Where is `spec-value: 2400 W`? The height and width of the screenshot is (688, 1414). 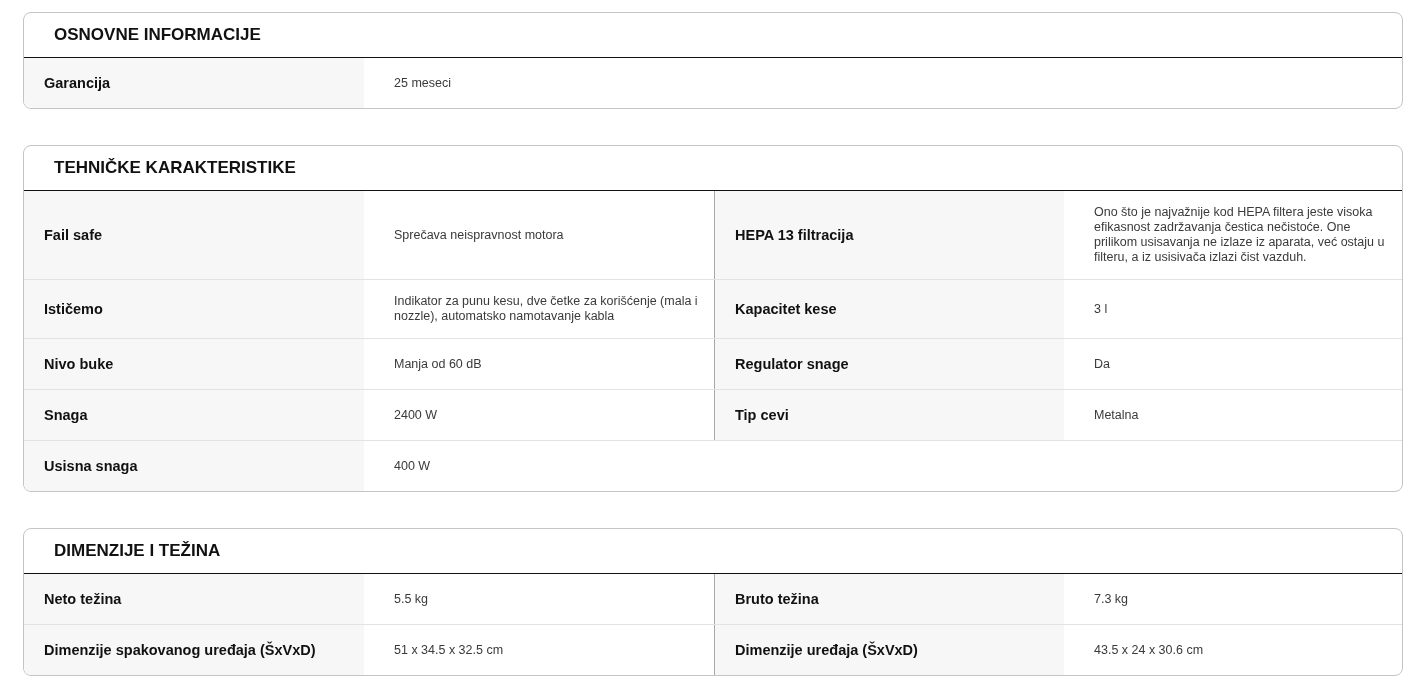
spec-value: 2400 W is located at coordinates (416, 415).